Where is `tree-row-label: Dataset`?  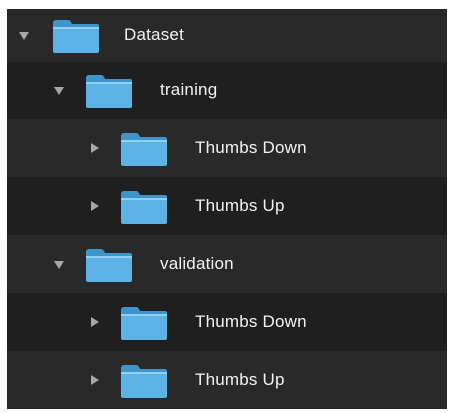 tree-row-label: Dataset is located at coordinates (154, 34).